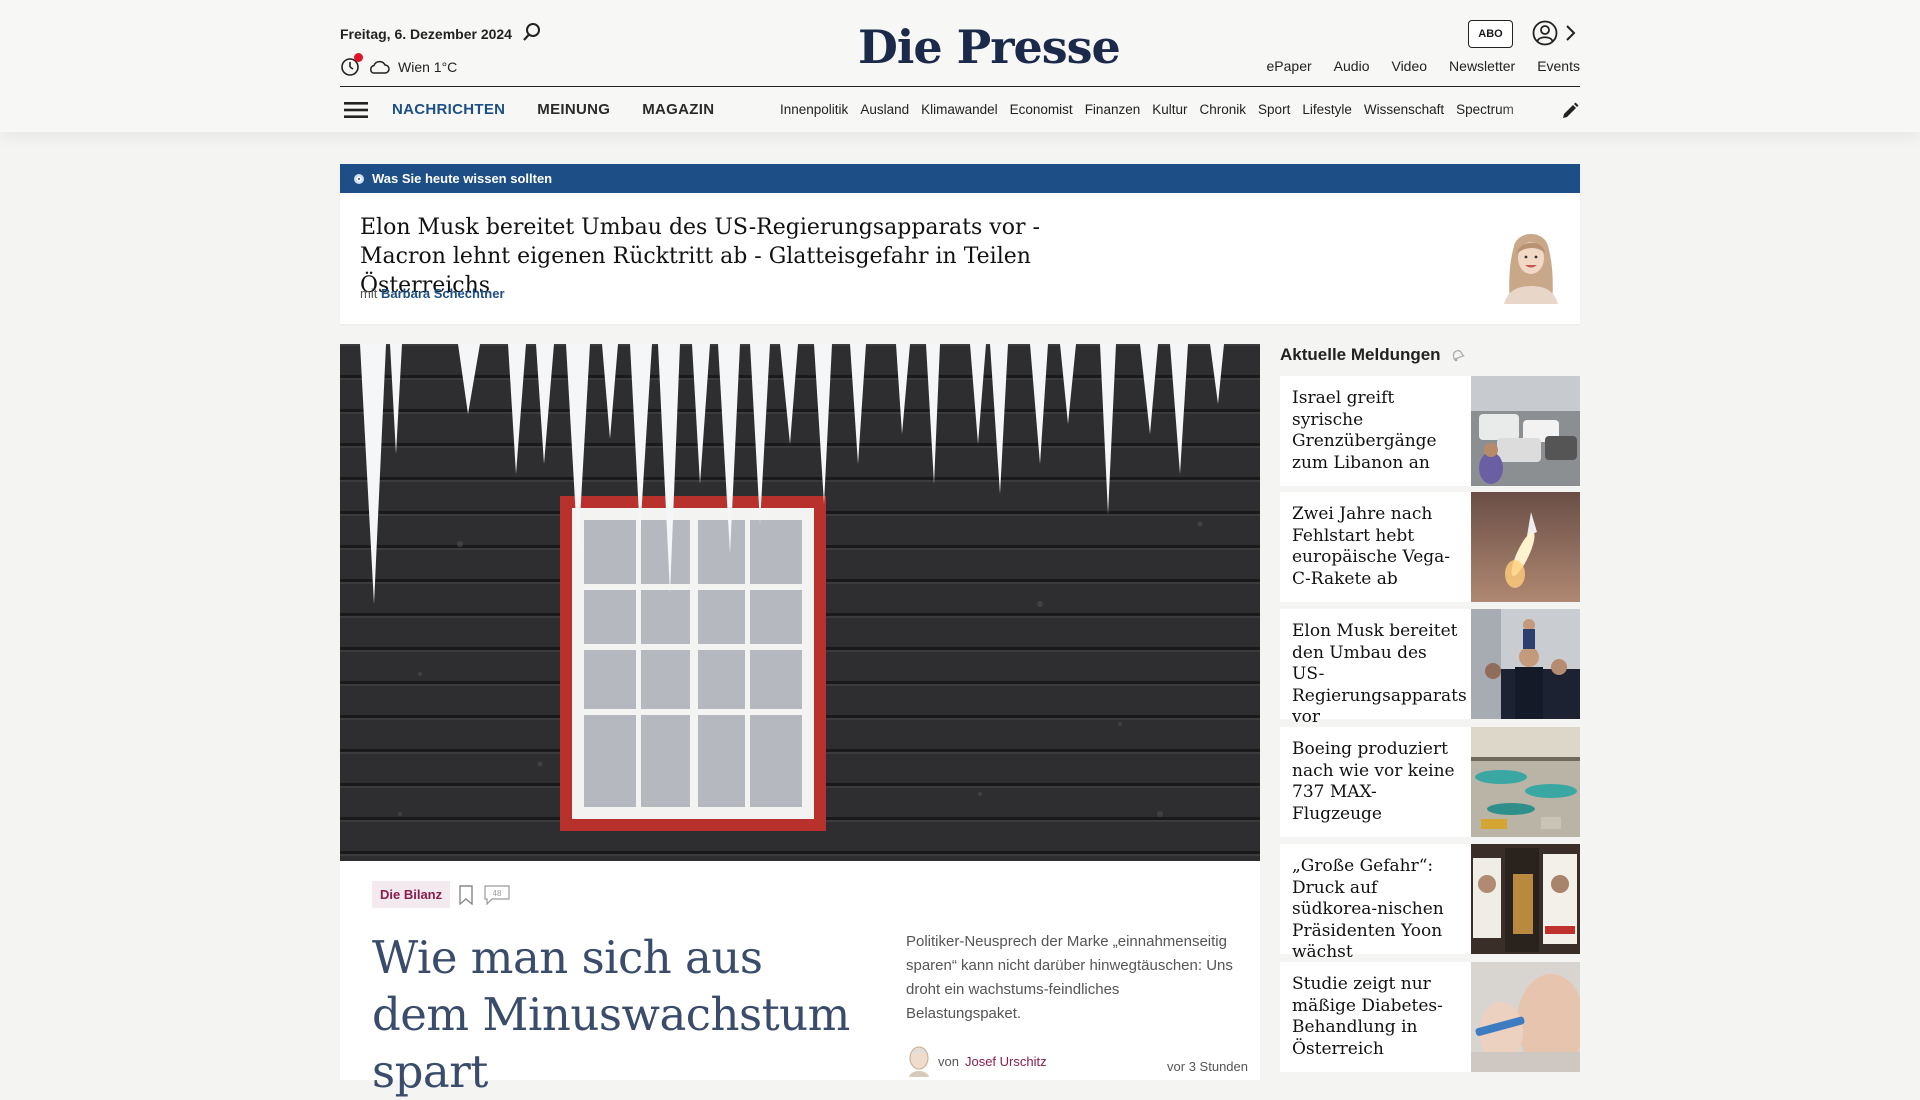  I want to click on hero-title: Wie man sich aus dem Minuswachstum spart, so click(622, 1014).